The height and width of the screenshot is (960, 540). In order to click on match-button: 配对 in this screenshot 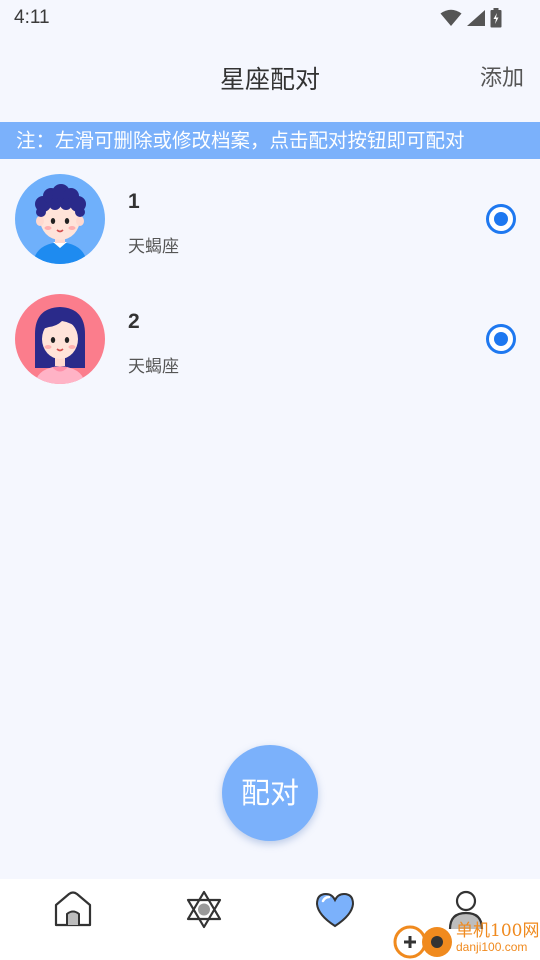, I will do `click(270, 793)`.